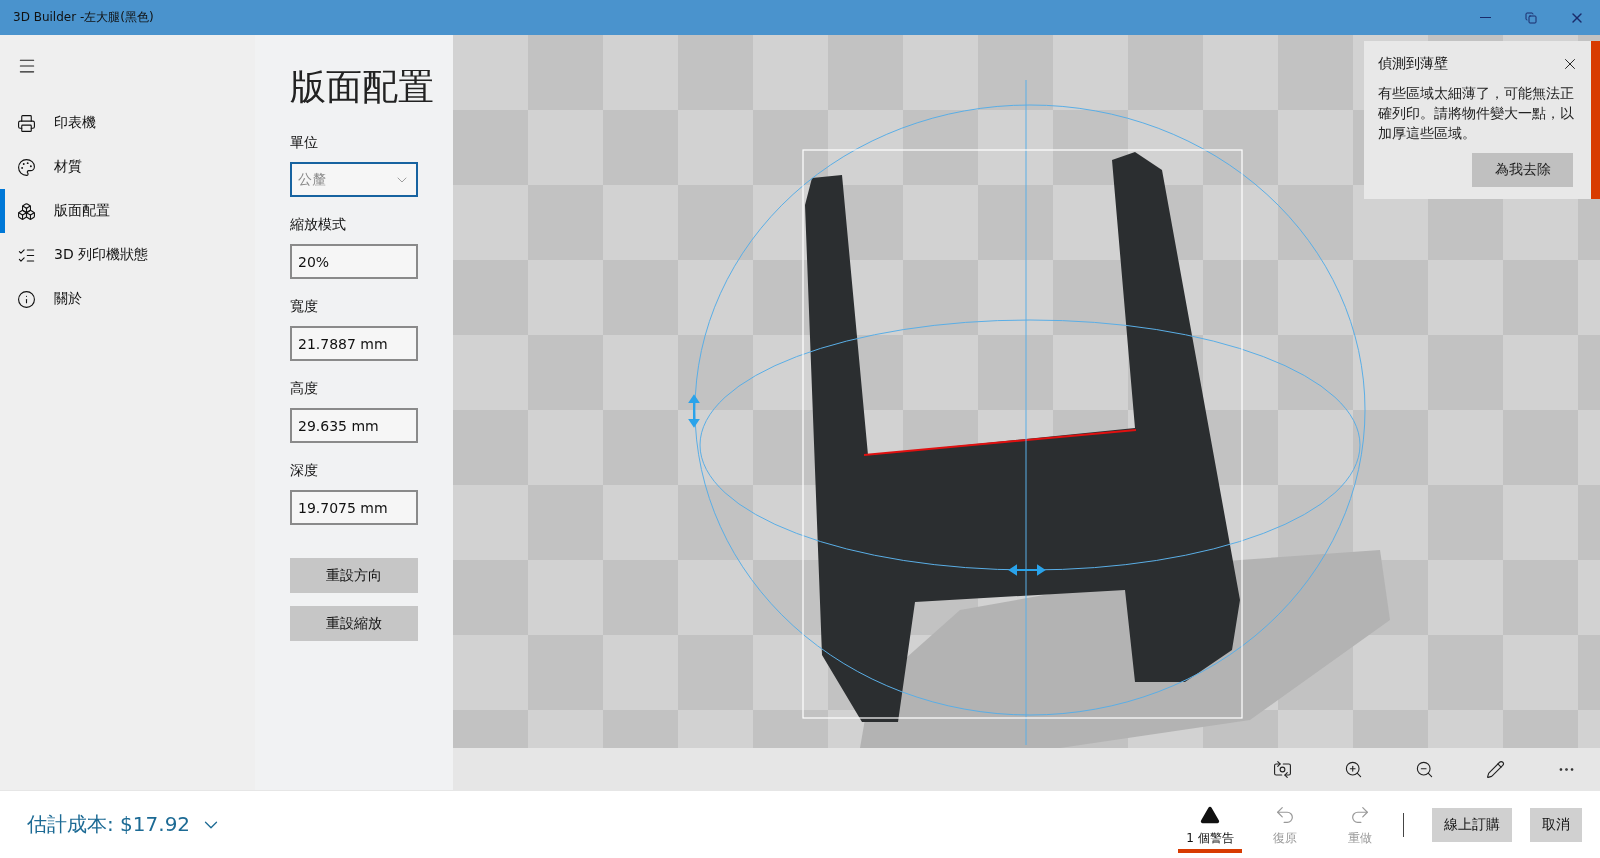 Image resolution: width=1600 pixels, height=858 pixels. Describe the element at coordinates (1027, 570) in the screenshot. I see `move-handle-icon` at that location.